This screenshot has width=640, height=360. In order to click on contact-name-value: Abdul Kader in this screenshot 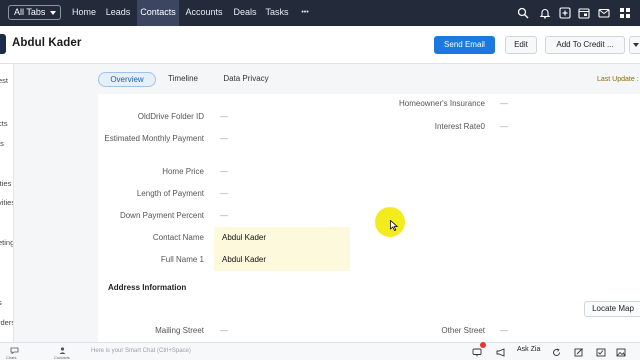, I will do `click(244, 237)`.